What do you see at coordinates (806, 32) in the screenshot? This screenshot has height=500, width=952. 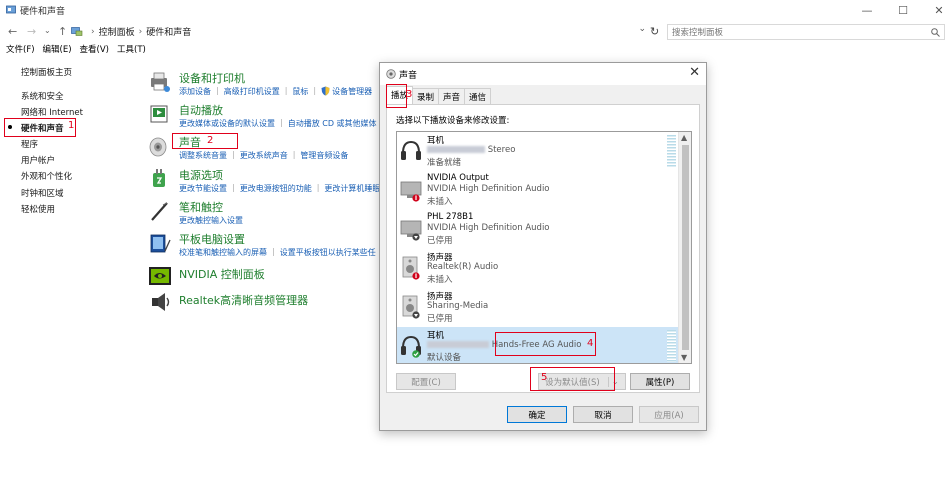 I see `search-input: 搜索控制面板` at bounding box center [806, 32].